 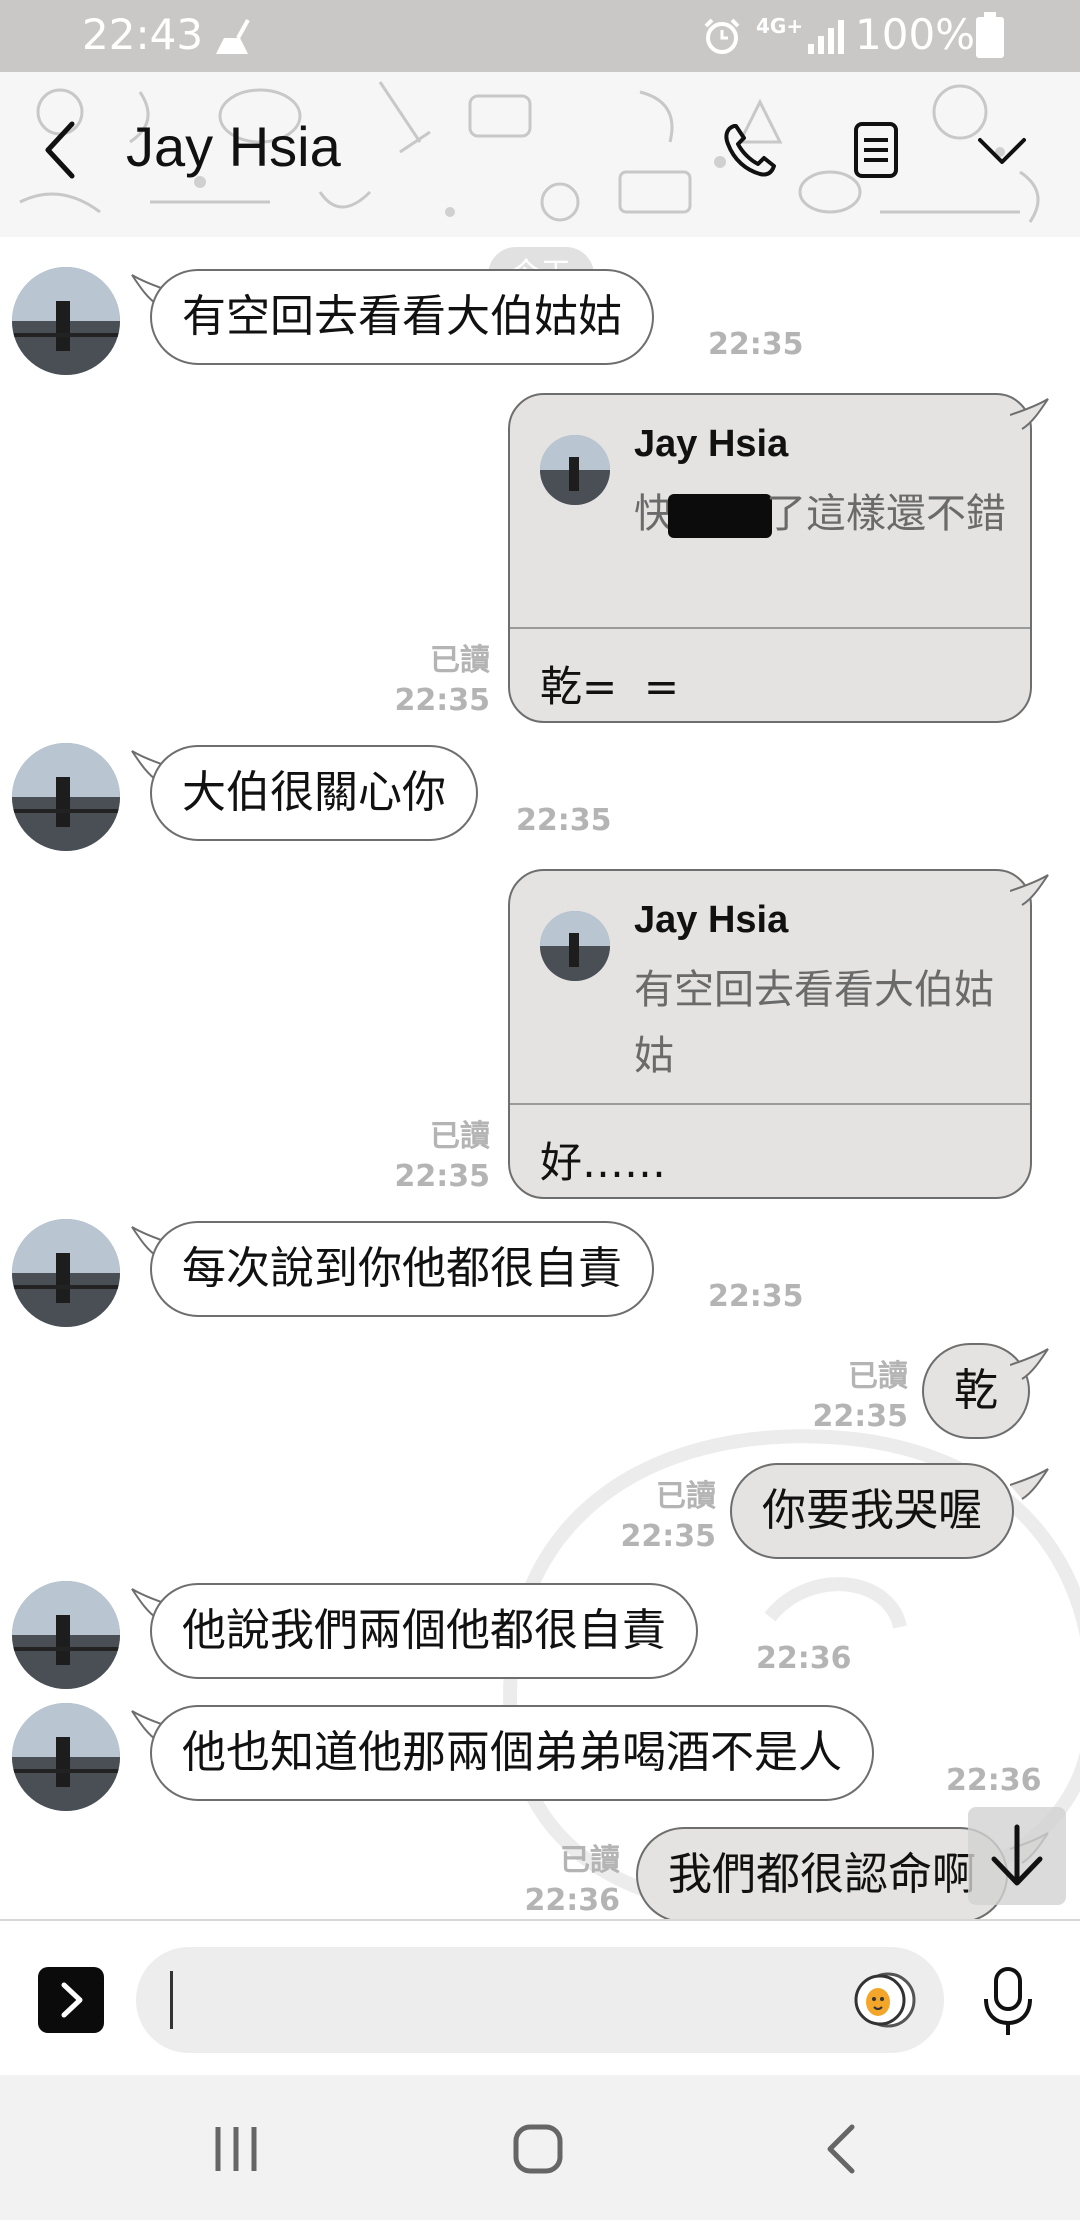 I want to click on message-meta: 已讀 22:36, so click(x=560, y=1880).